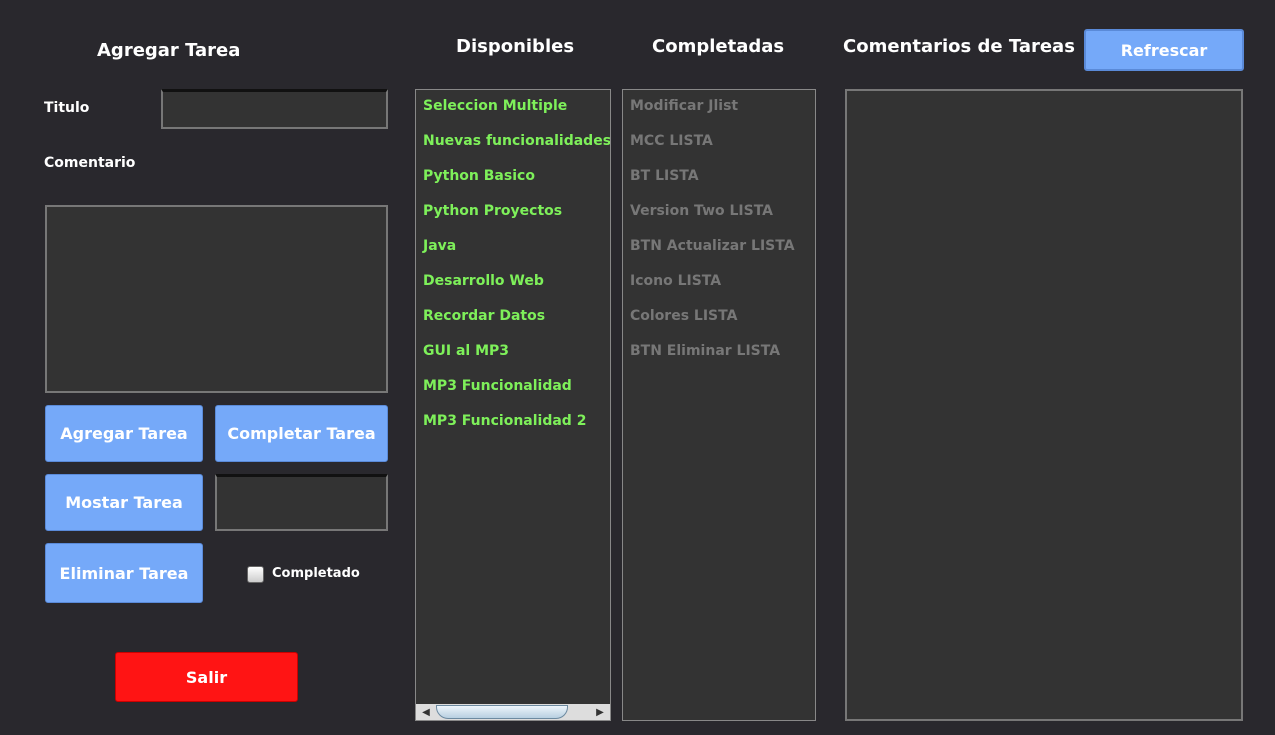  What do you see at coordinates (316, 573) in the screenshot?
I see `completado-label: Completado` at bounding box center [316, 573].